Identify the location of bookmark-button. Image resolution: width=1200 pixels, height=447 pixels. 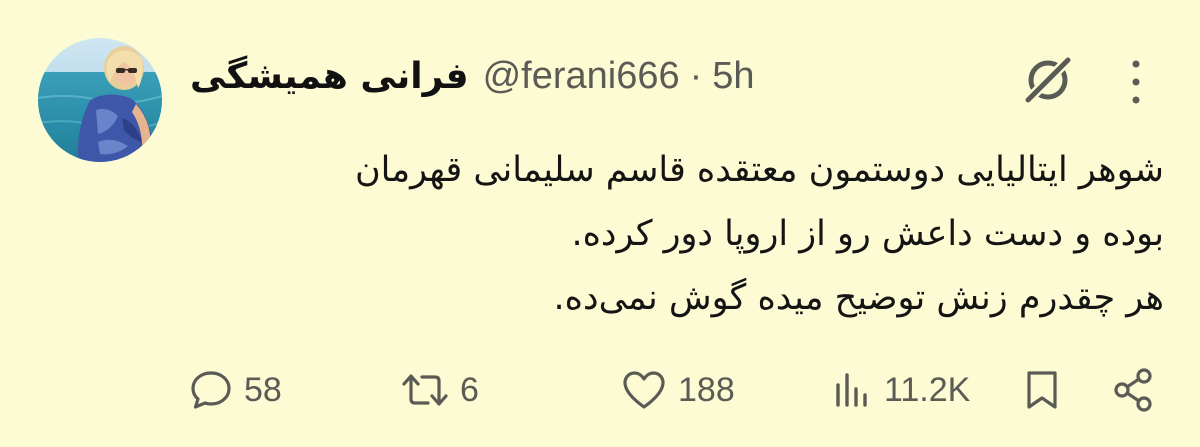
(1042, 390).